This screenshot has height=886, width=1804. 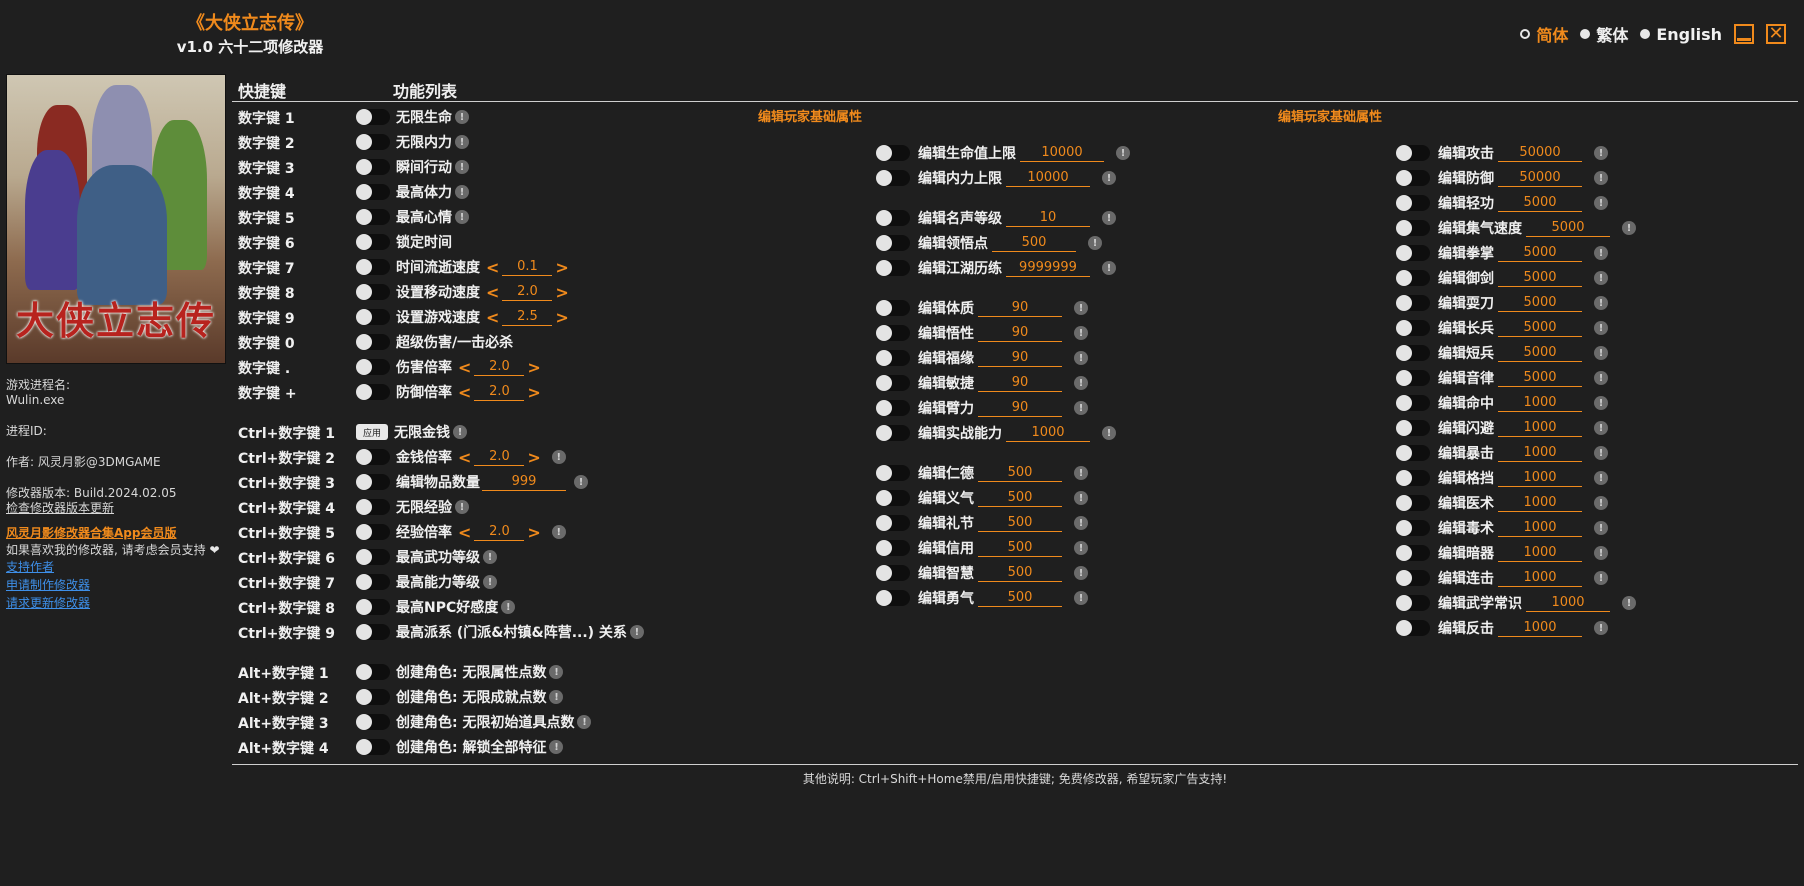 What do you see at coordinates (117, 603) in the screenshot?
I see `request-update-link: 请求更新修改器` at bounding box center [117, 603].